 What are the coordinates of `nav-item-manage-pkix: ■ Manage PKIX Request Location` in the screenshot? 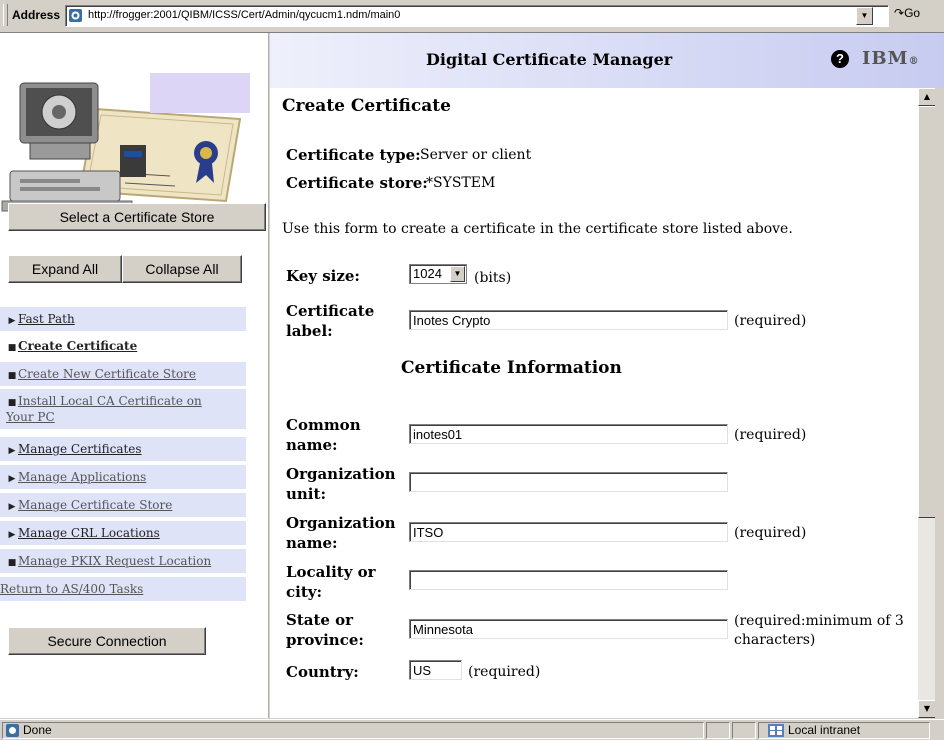 It's located at (123, 561).